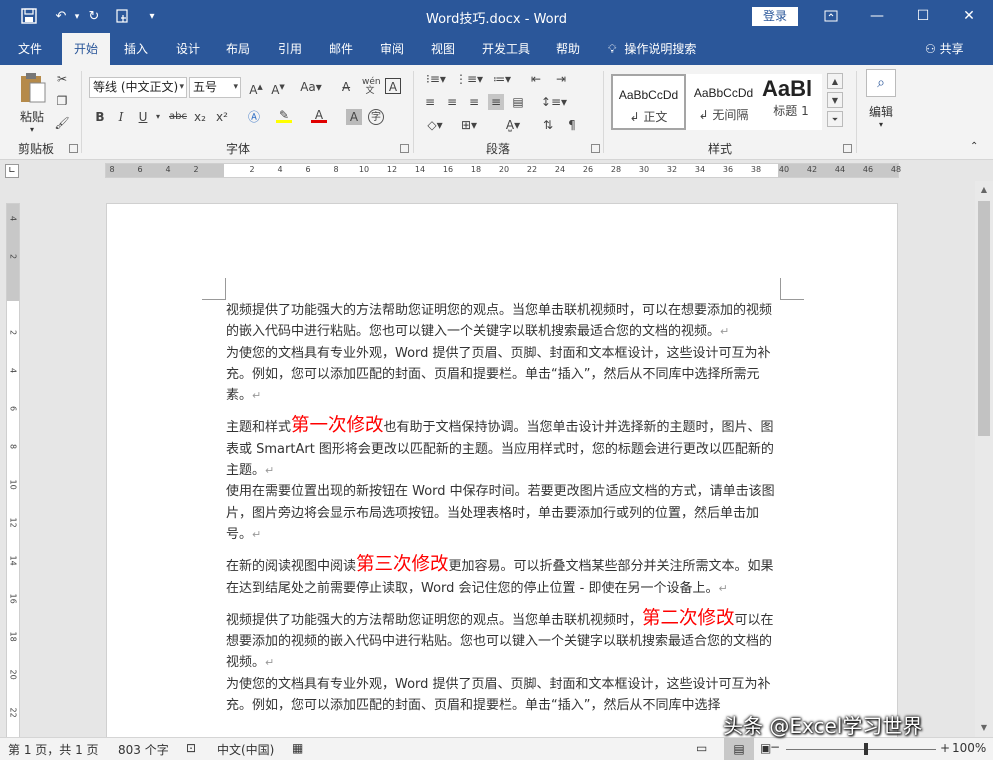 The height and width of the screenshot is (760, 993). What do you see at coordinates (62, 123) in the screenshot?
I see `format-painter-icon: 🖌︎` at bounding box center [62, 123].